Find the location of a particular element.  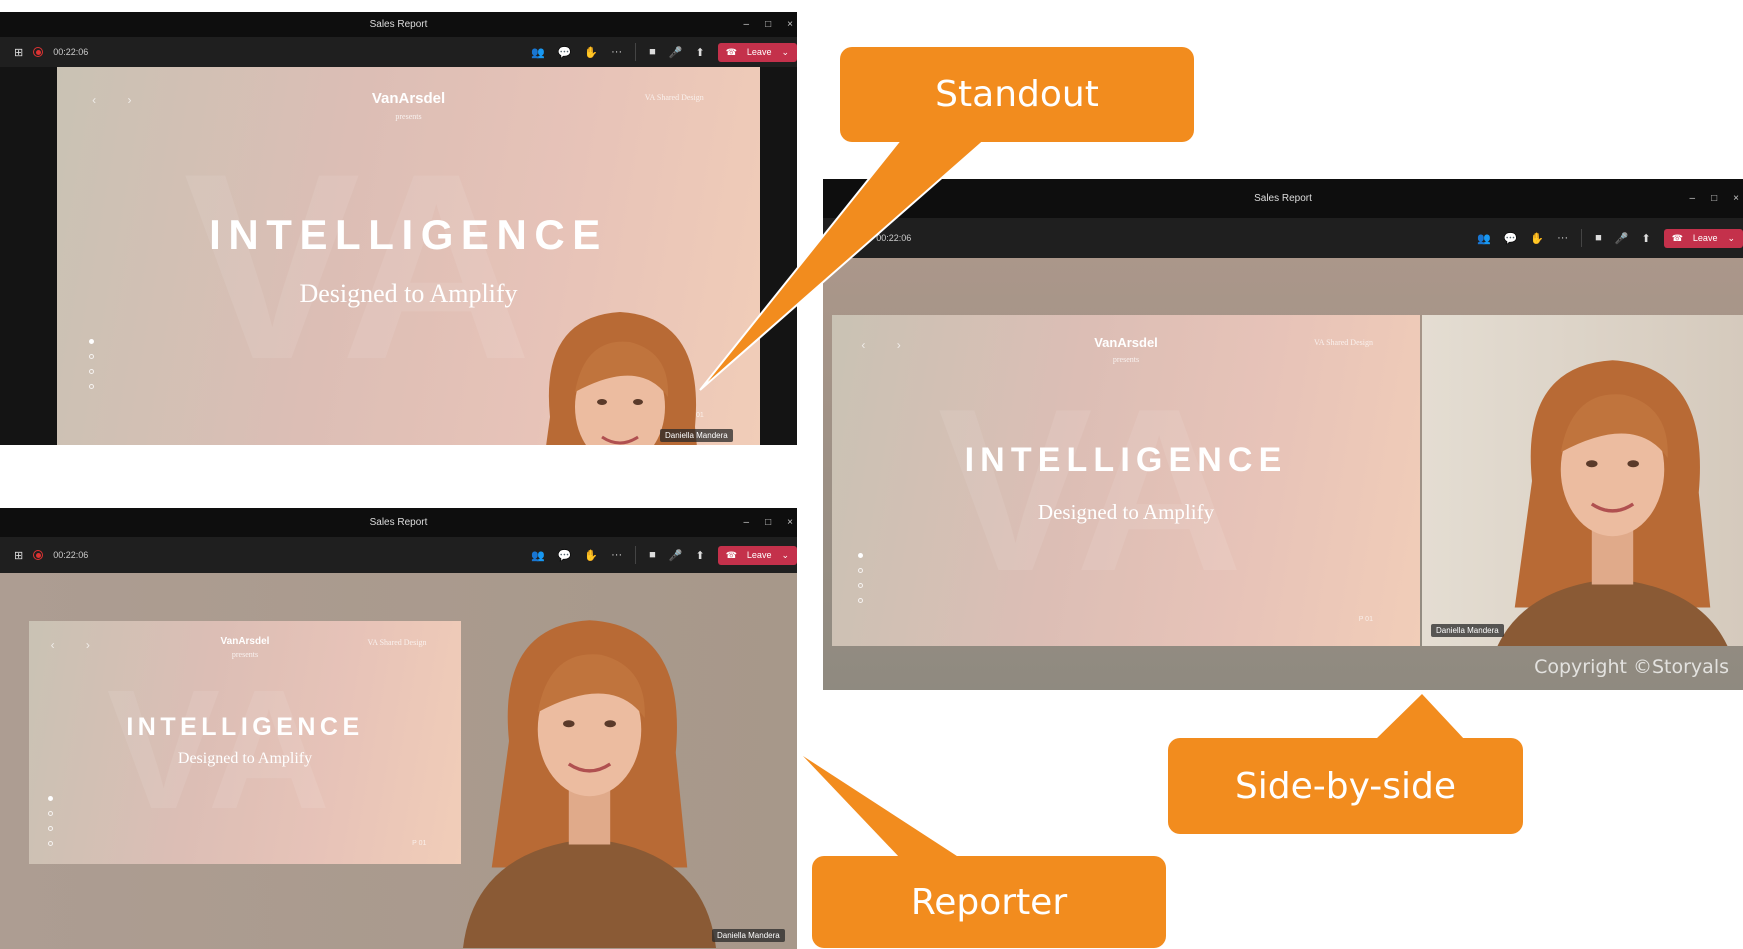

toolbar-right: 👥 💬 ✋ ··· ■ 🎤 ⬆ ☎ Leave ⌄ is located at coordinates (1610, 238).